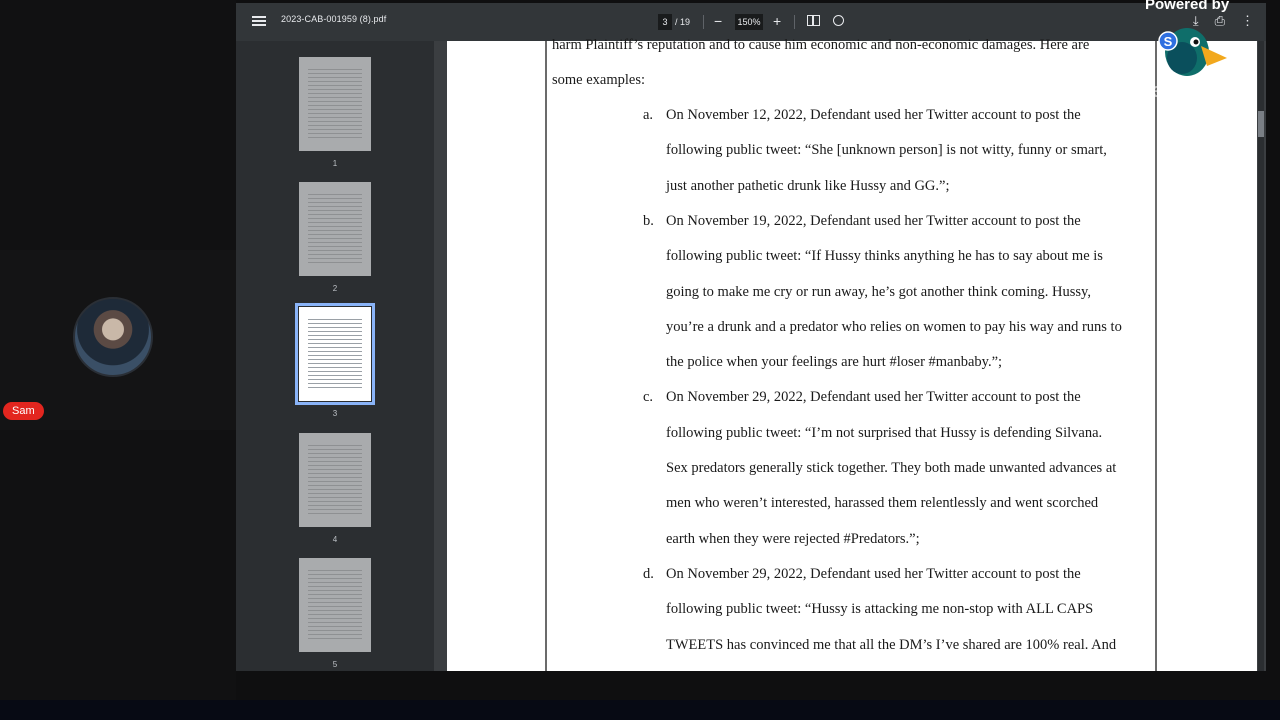 This screenshot has height=720, width=1280. I want to click on thumbnail-label: 3, so click(335, 413).